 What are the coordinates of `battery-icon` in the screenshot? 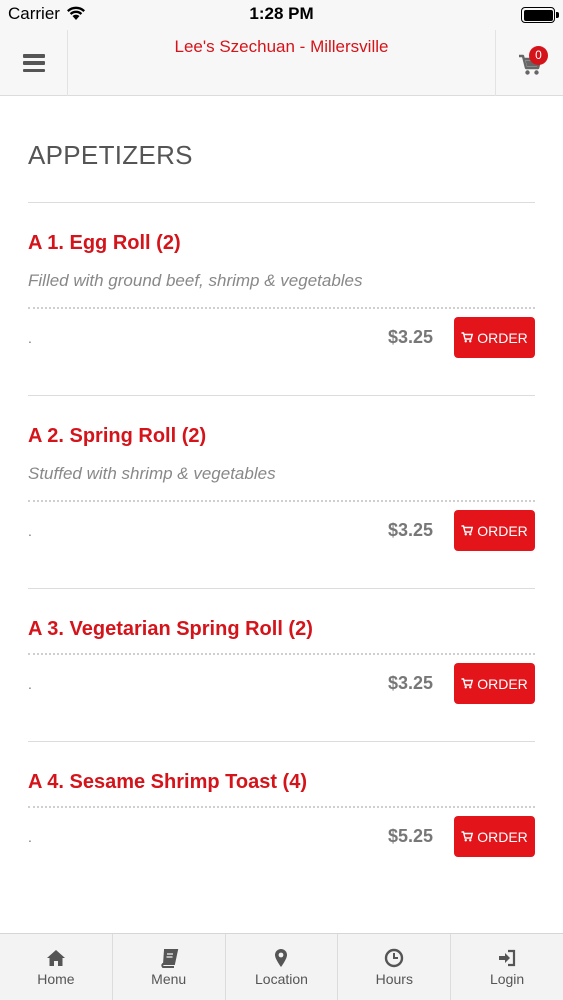 It's located at (540, 15).